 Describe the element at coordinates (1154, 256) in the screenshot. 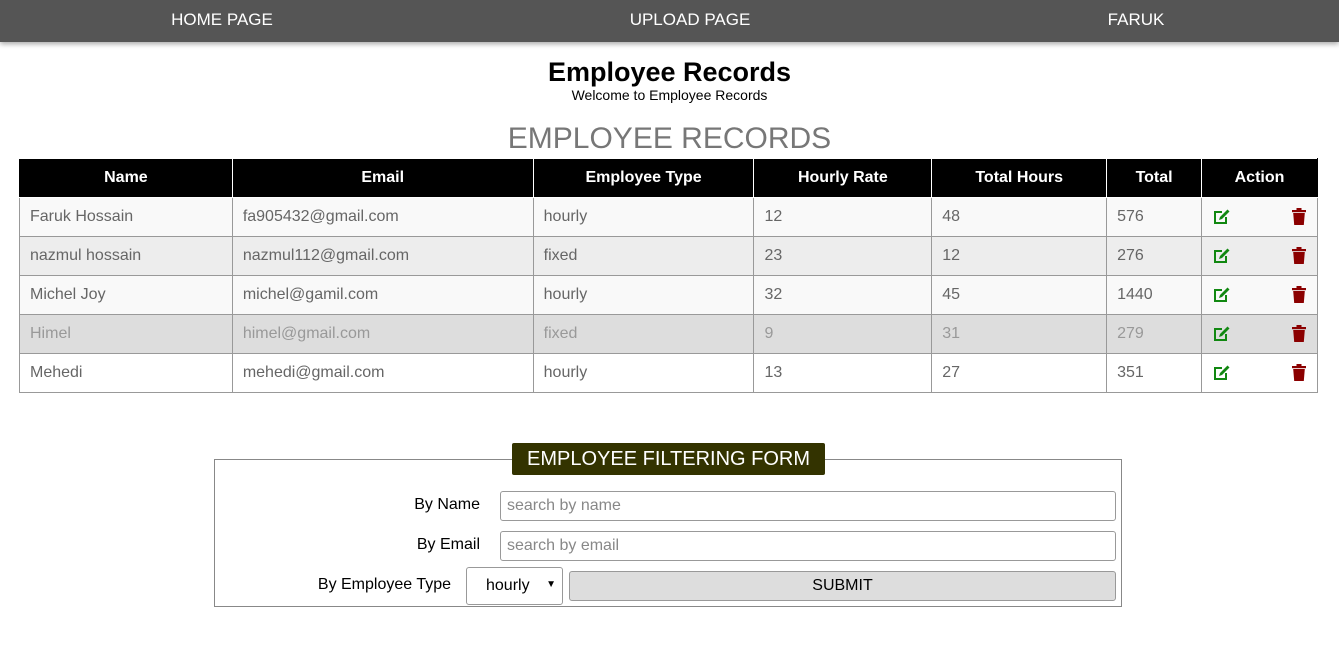

I see `cell-total: 276` at that location.